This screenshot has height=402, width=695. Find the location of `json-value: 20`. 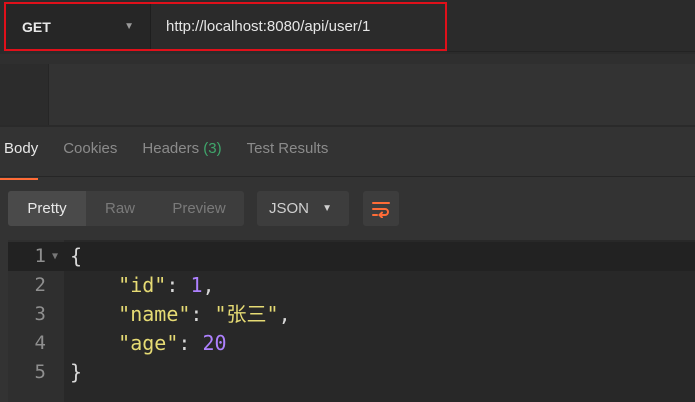

json-value: 20 is located at coordinates (214, 343).